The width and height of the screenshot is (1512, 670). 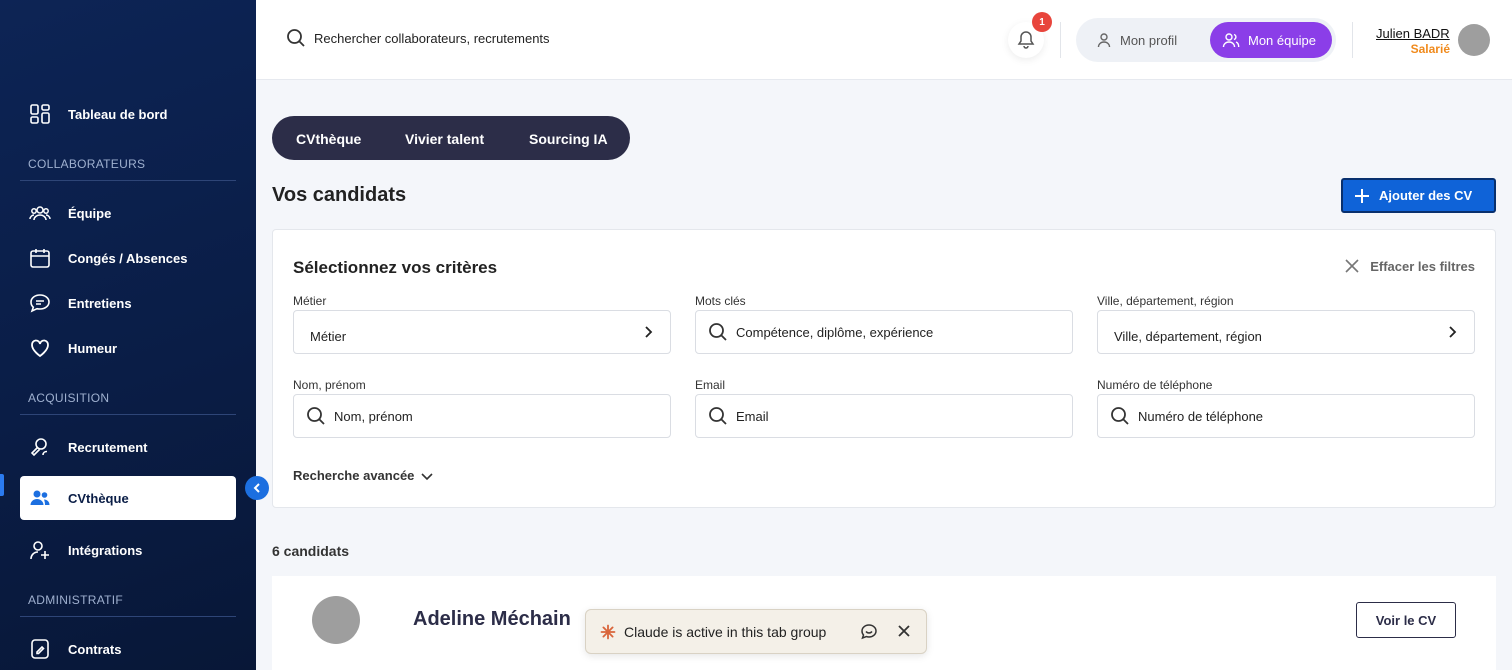 I want to click on section-collaborateurs: COLLABORATEURS, so click(x=87, y=164).